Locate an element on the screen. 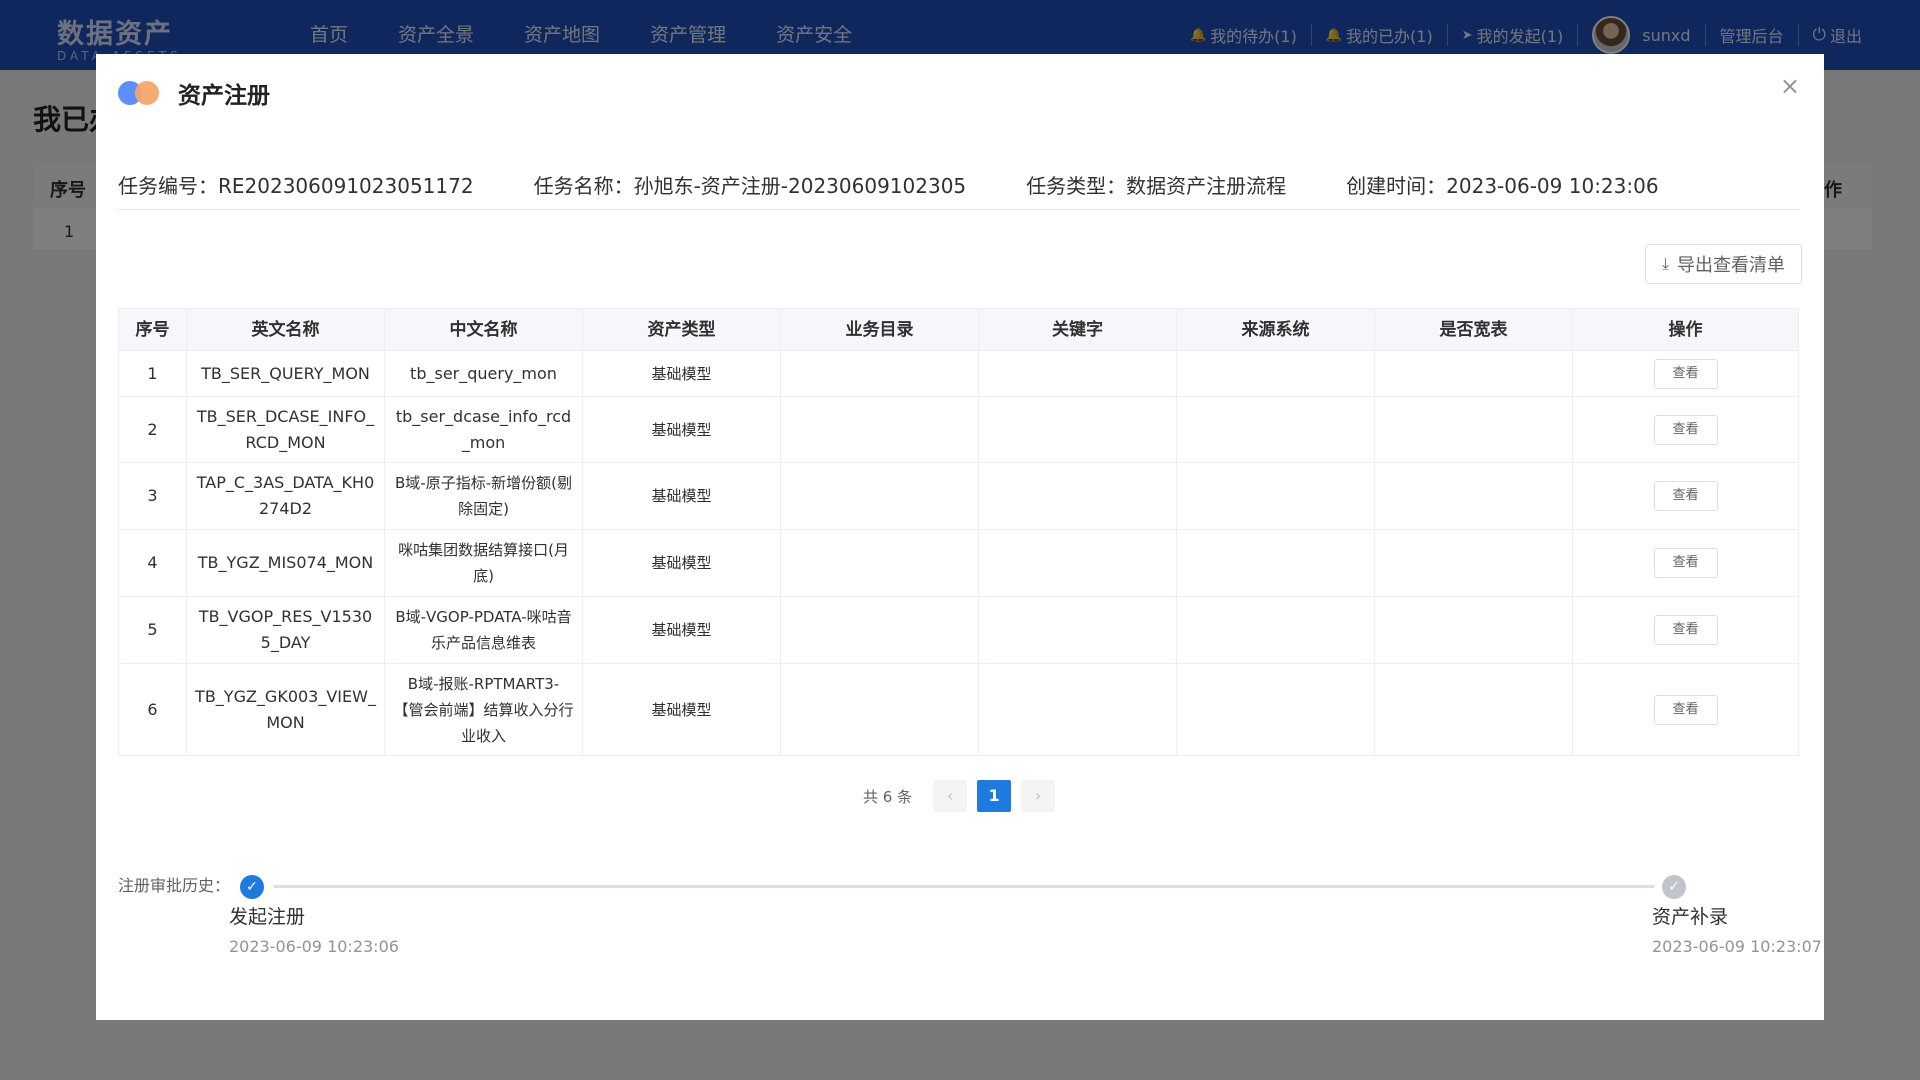 The height and width of the screenshot is (1080, 1920). pagination: 共 6 条 ‹ 1 › is located at coordinates (961, 796).